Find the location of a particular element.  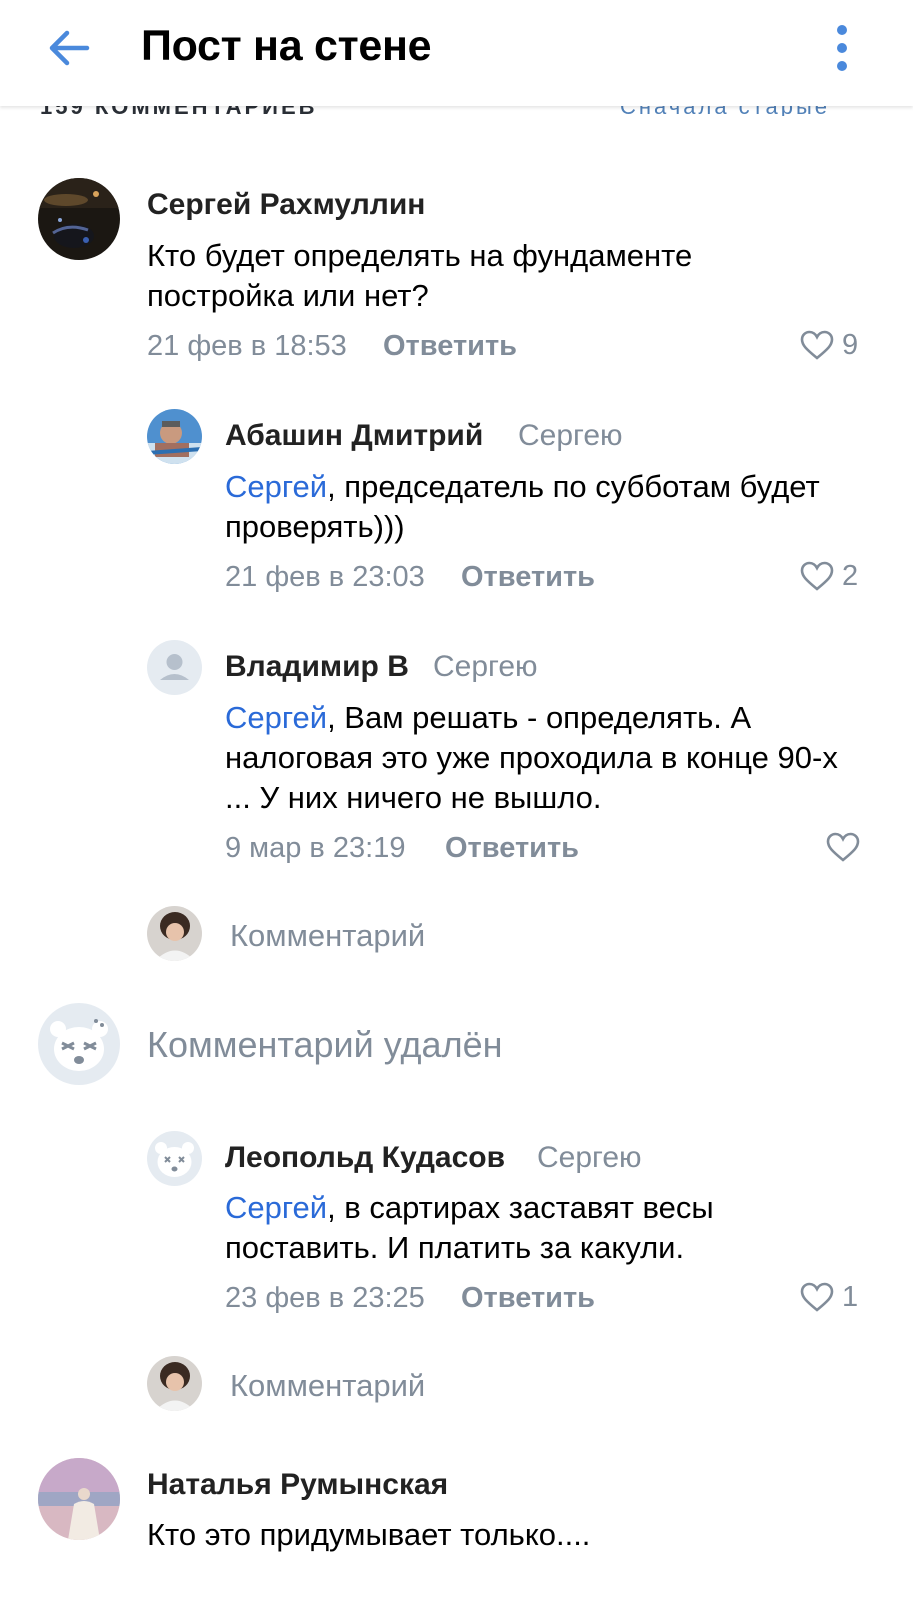

deleted-comment-text: Комментарий удалён is located at coordinates (325, 1044).